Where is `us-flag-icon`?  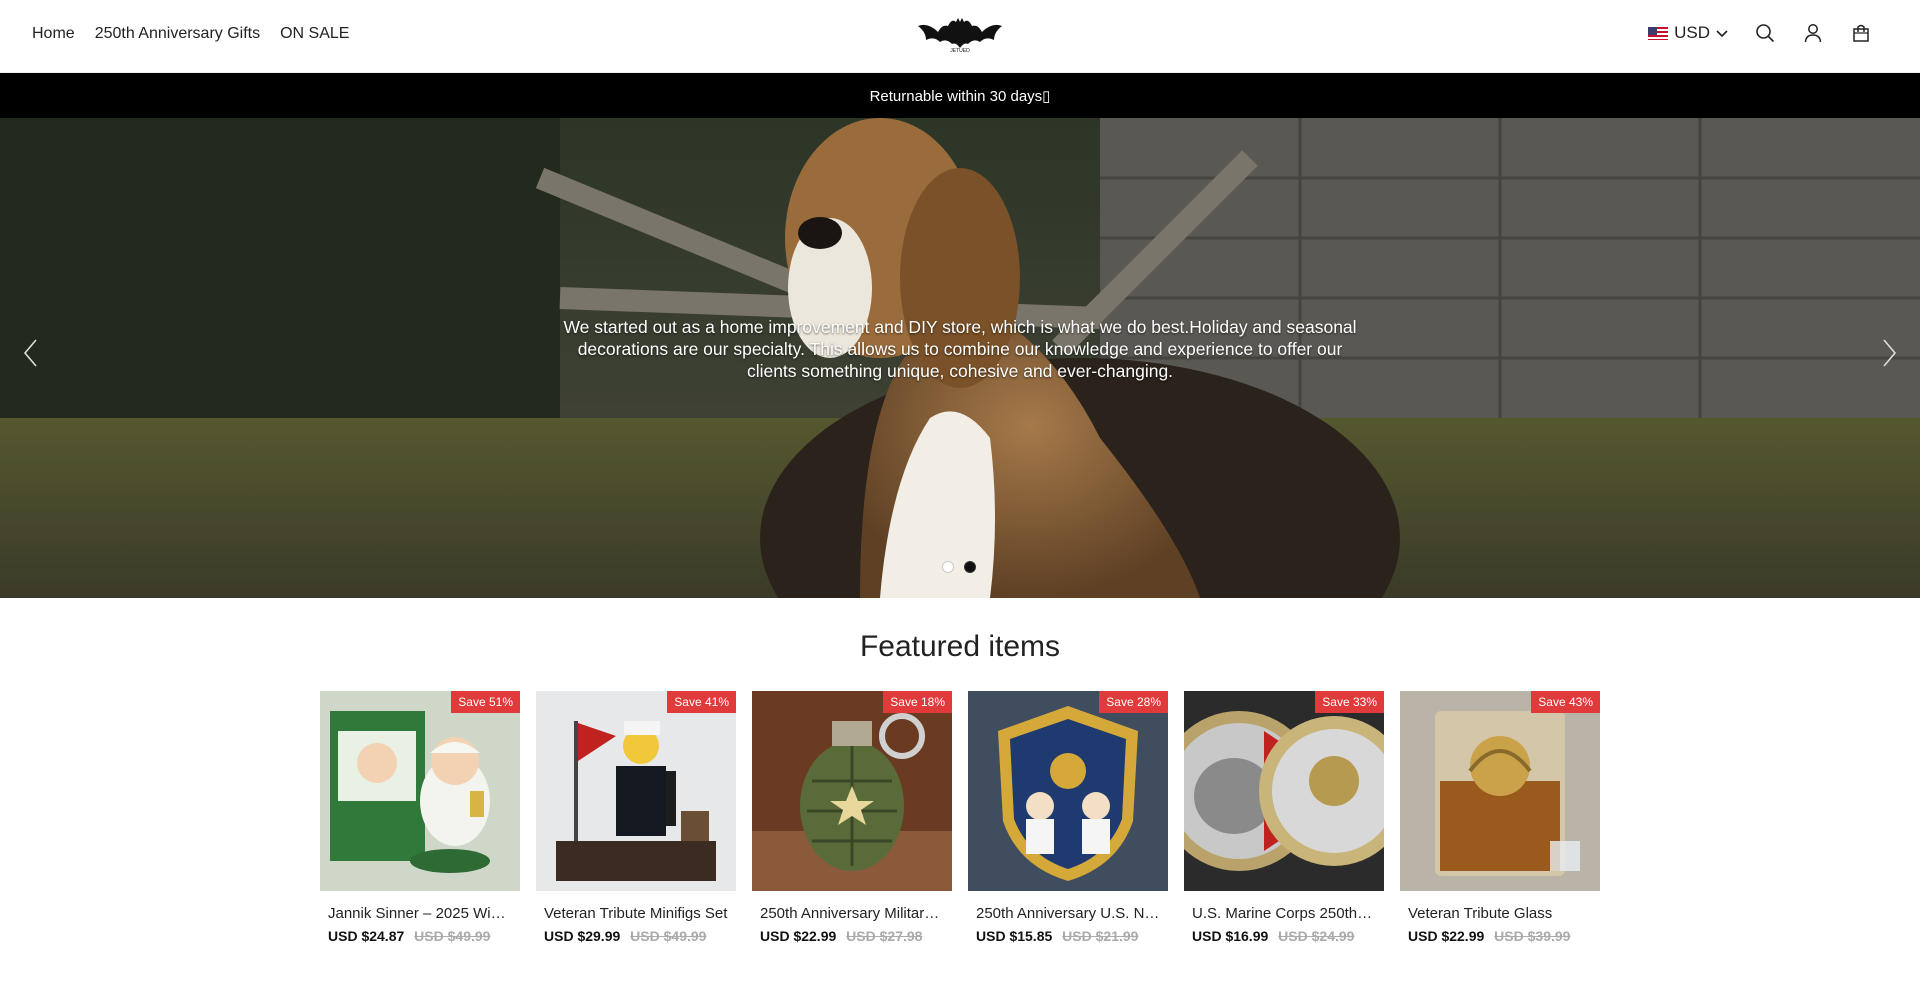 us-flag-icon is located at coordinates (1658, 33).